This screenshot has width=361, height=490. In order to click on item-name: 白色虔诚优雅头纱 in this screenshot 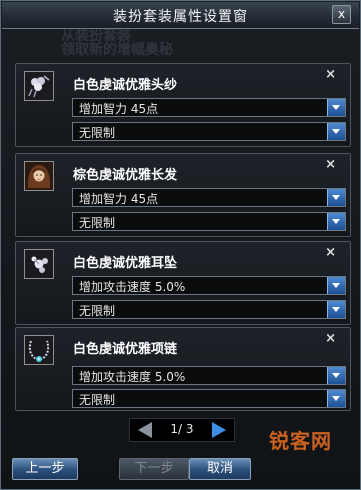, I will do `click(125, 85)`.